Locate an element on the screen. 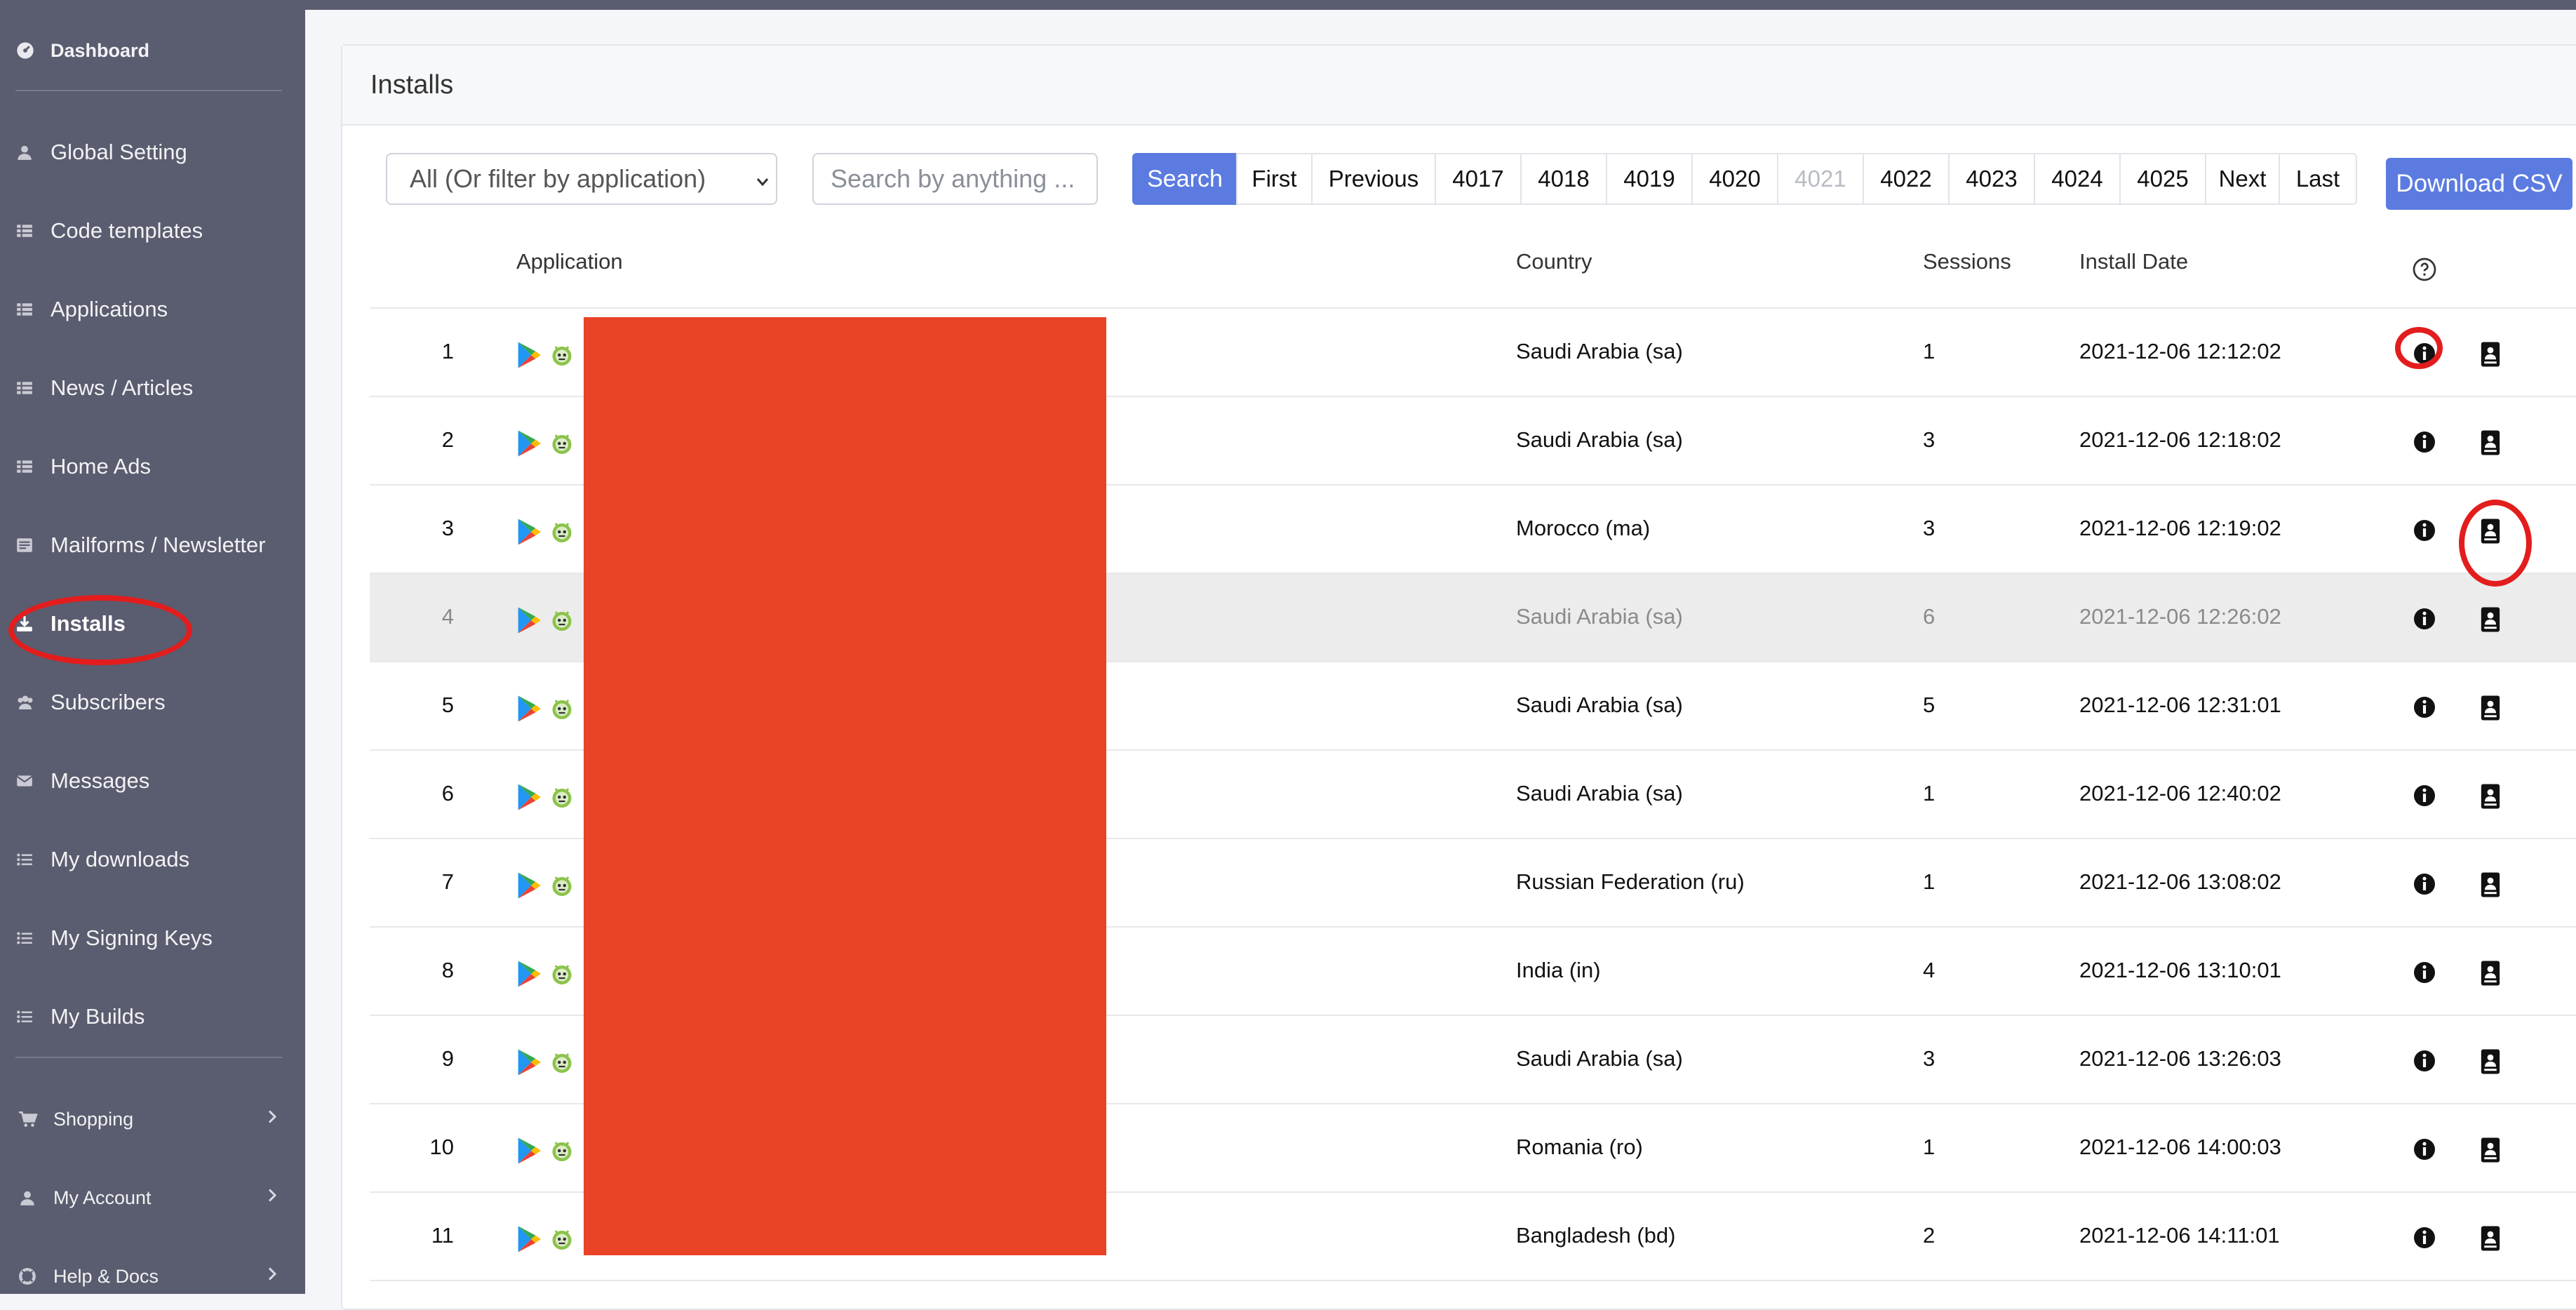  page-button-4020: 4020 is located at coordinates (1735, 179).